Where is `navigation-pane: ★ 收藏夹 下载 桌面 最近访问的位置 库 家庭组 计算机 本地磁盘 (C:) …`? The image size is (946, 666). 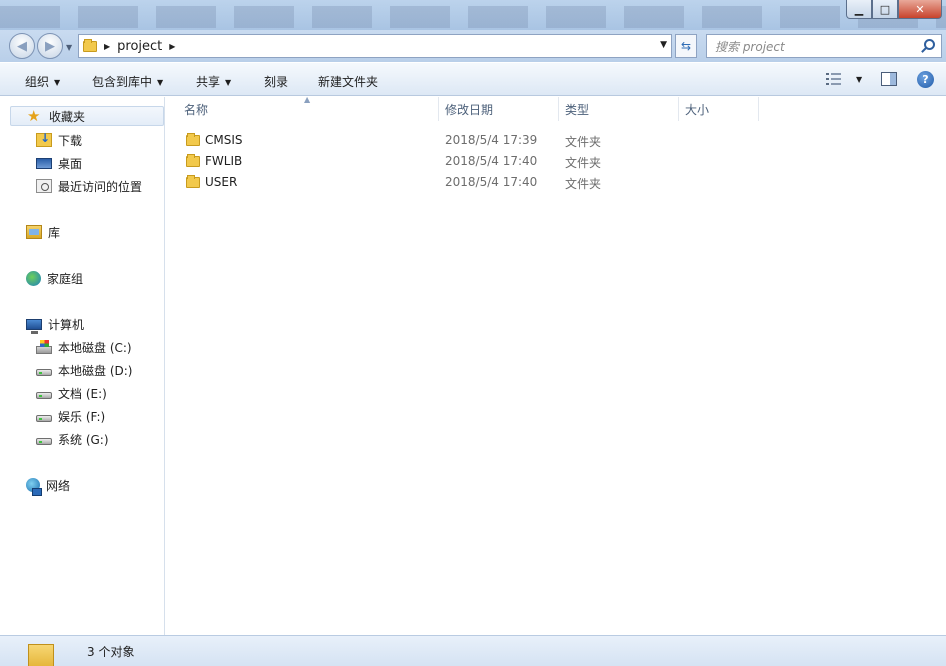
navigation-pane: ★ 收藏夹 下载 桌面 最近访问的位置 库 家庭组 计算机 本地磁盘 (C:) … is located at coordinates (82, 366).